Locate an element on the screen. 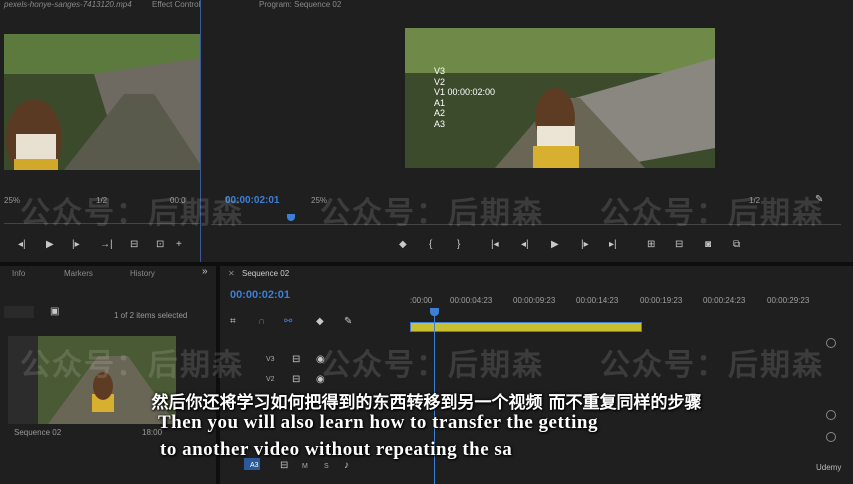  watermark-top-3: 公众号：后期森 is located at coordinates (712, 213).